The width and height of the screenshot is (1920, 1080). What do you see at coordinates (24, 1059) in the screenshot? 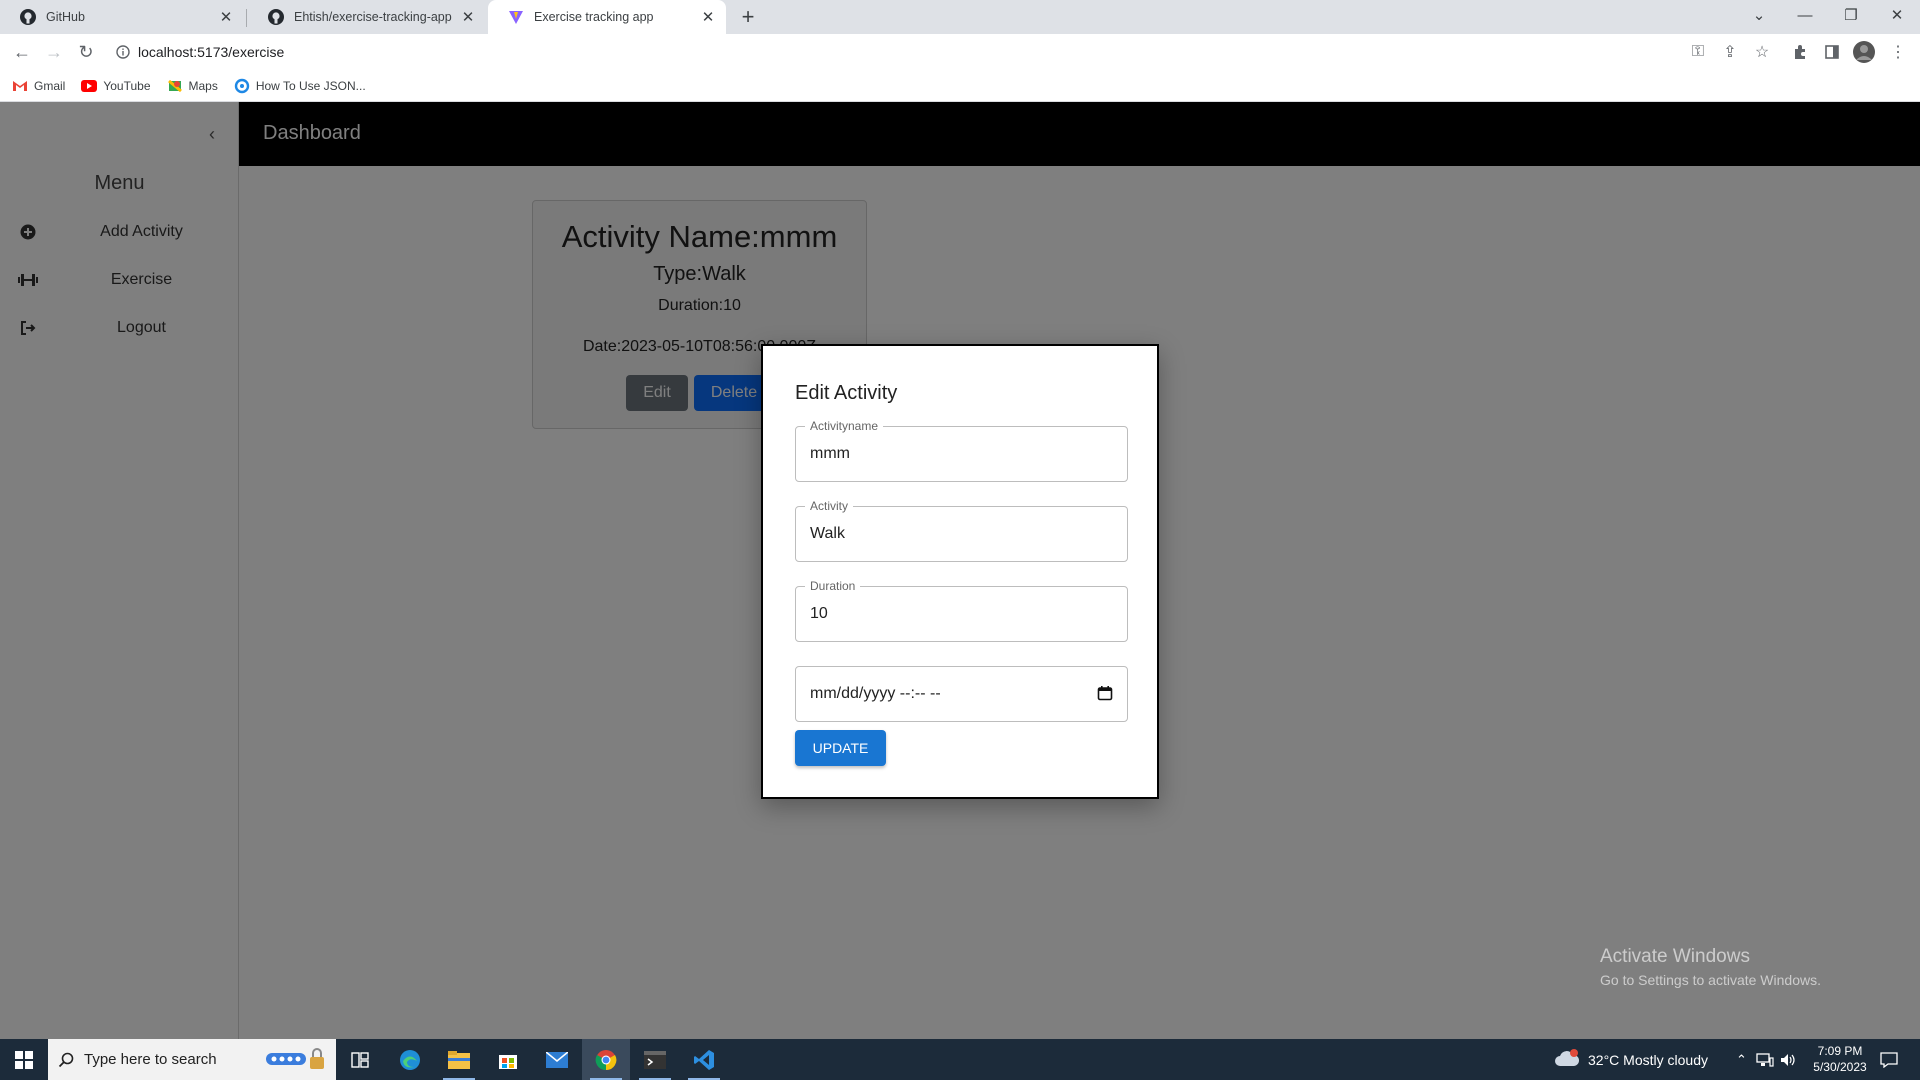
I see `windows-start-icon` at bounding box center [24, 1059].